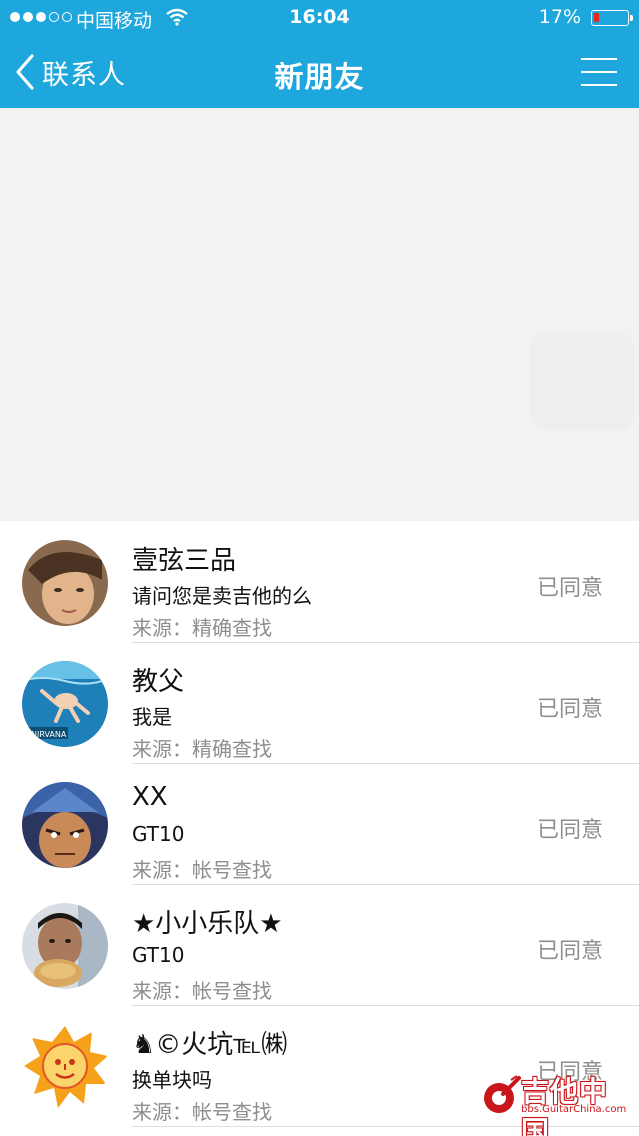 Image resolution: width=639 pixels, height=1136 pixels. I want to click on contact-name: XX, so click(150, 797).